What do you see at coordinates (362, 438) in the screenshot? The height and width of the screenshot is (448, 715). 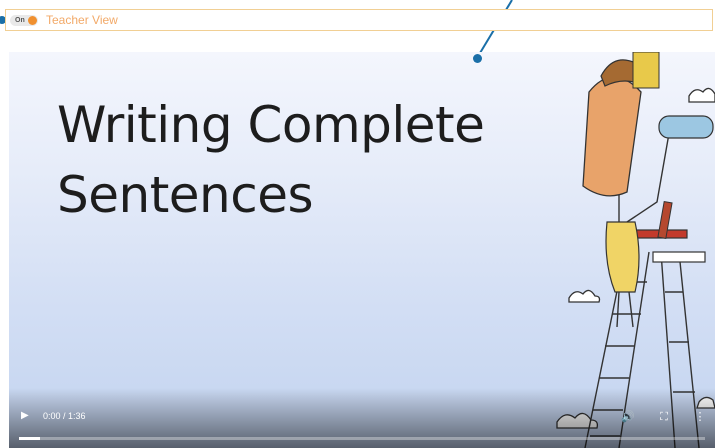 I see `video-progress-bar` at bounding box center [362, 438].